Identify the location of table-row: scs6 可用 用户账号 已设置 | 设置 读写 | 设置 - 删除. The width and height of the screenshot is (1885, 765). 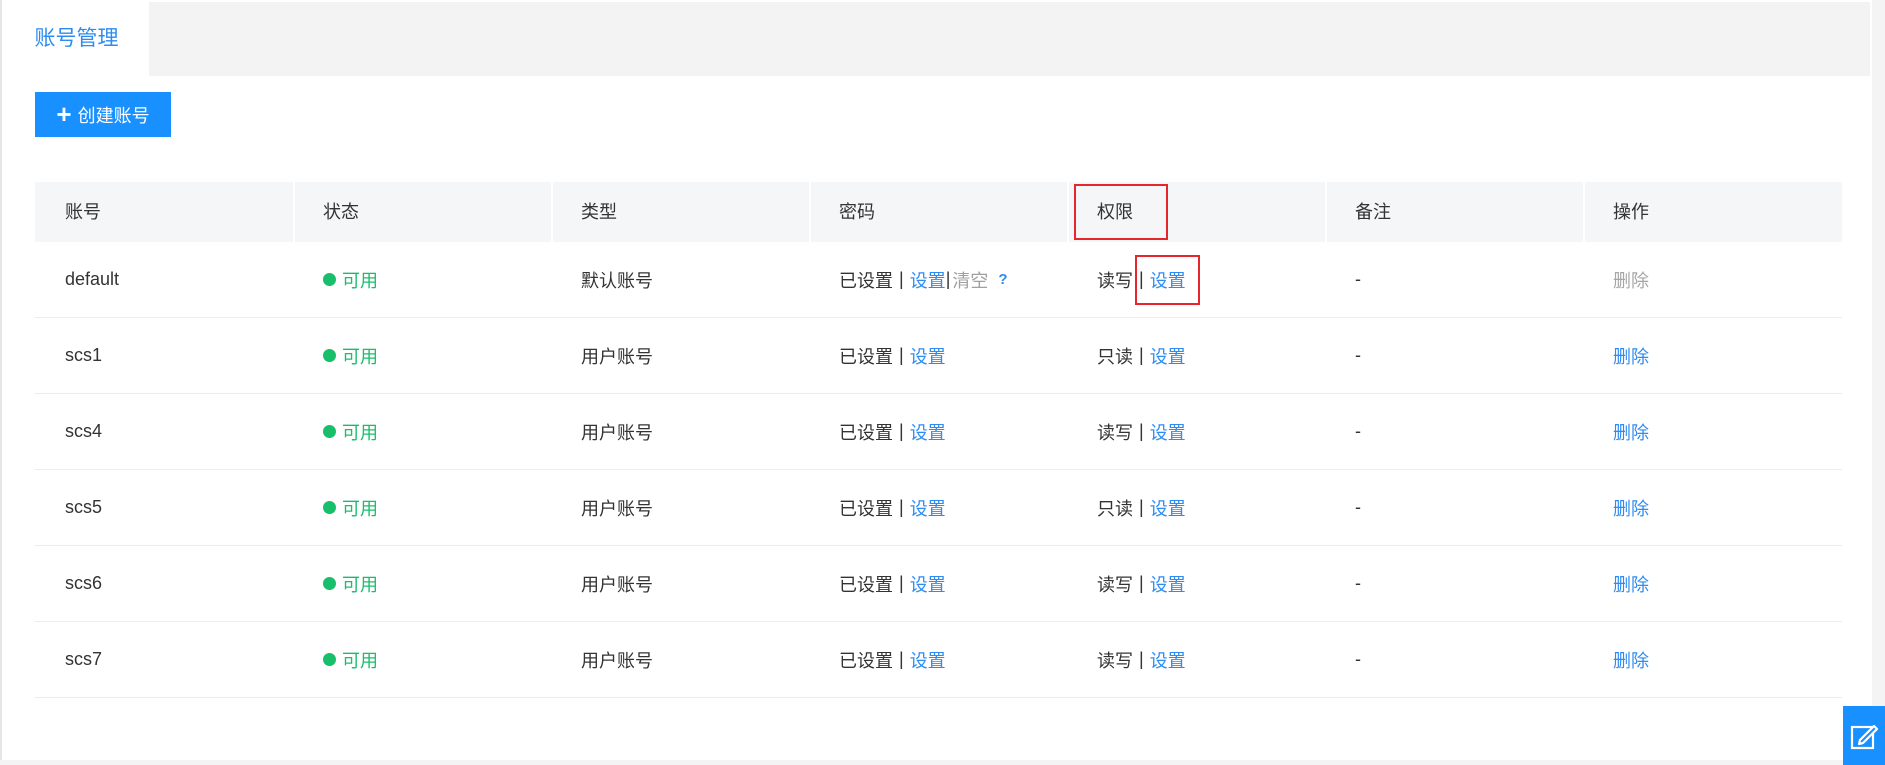
(938, 584).